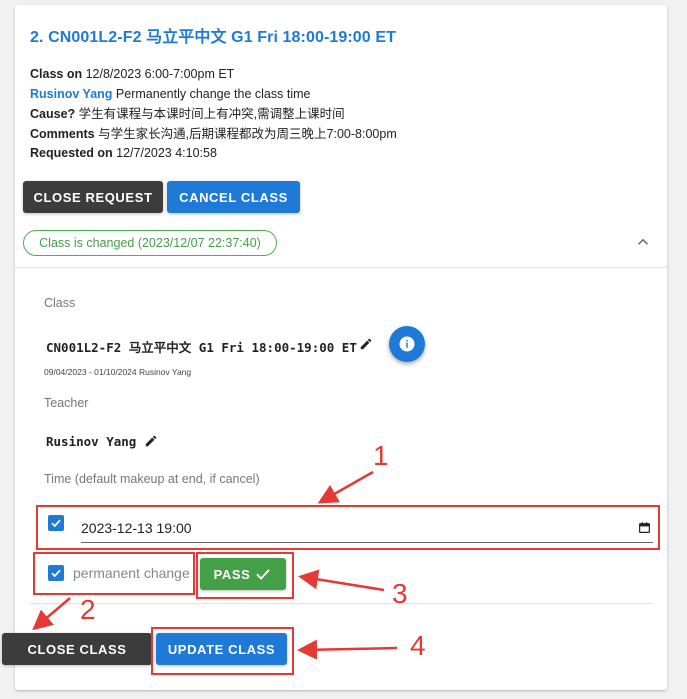 This screenshot has width=687, height=699. I want to click on annotation-number-3: 3, so click(400, 593).